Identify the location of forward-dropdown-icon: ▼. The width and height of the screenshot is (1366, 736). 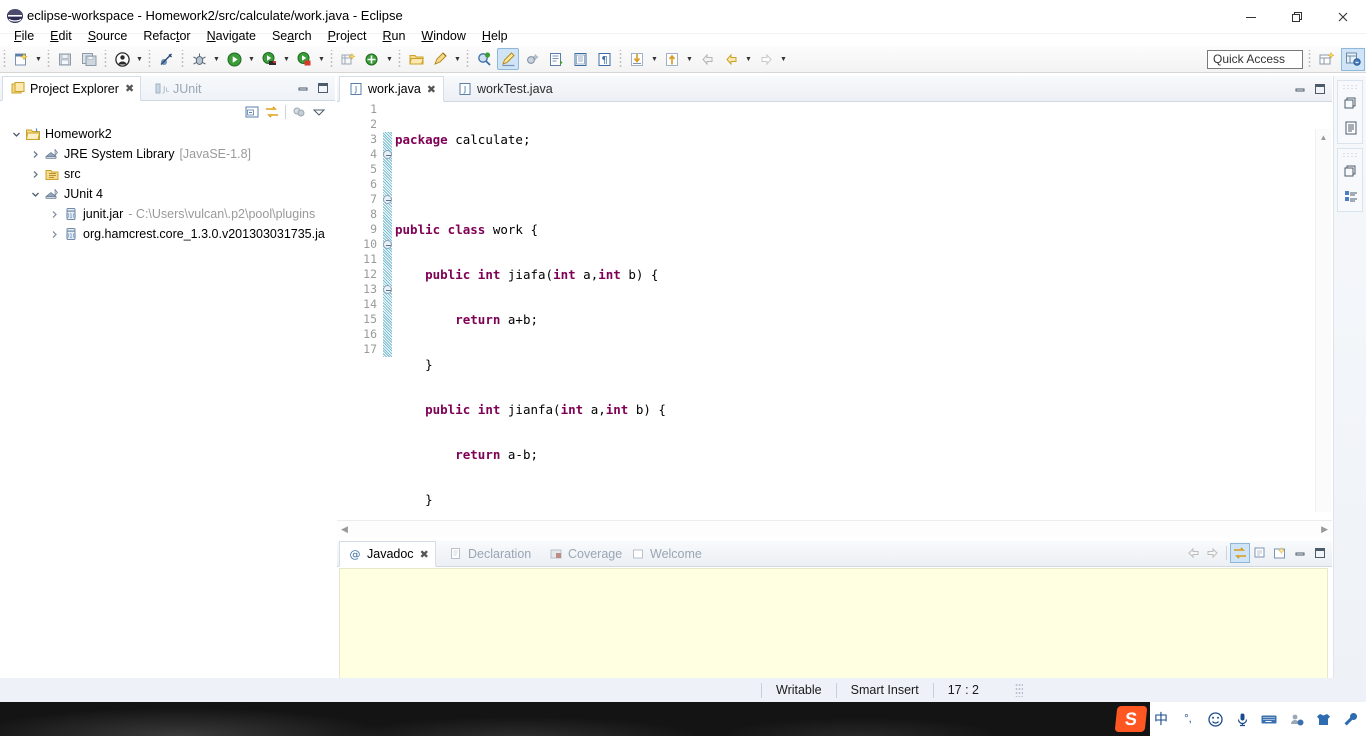
(783, 59).